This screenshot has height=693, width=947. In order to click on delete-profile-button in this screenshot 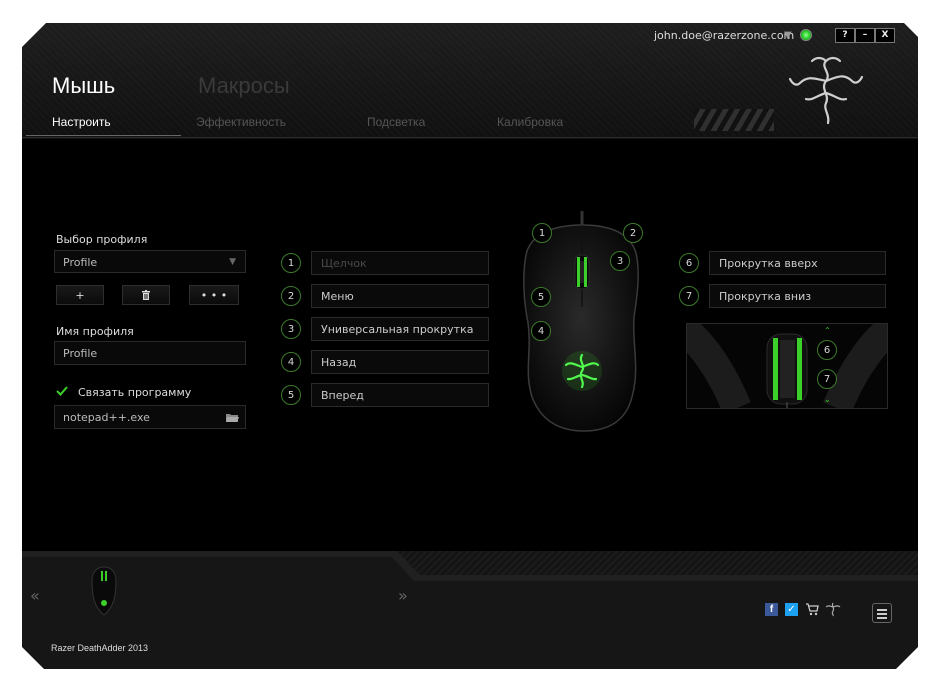, I will do `click(146, 295)`.